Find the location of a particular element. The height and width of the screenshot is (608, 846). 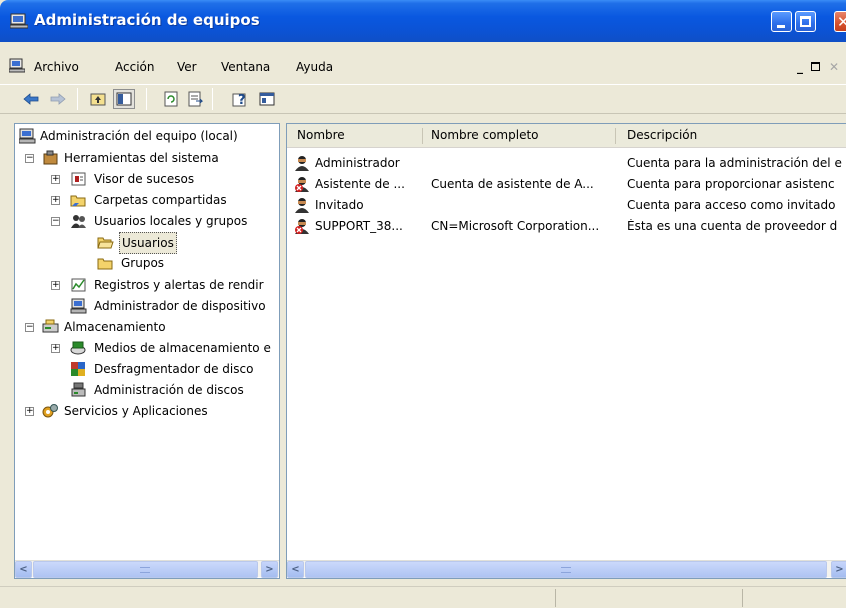

close-icon: ✕ is located at coordinates (841, 22).